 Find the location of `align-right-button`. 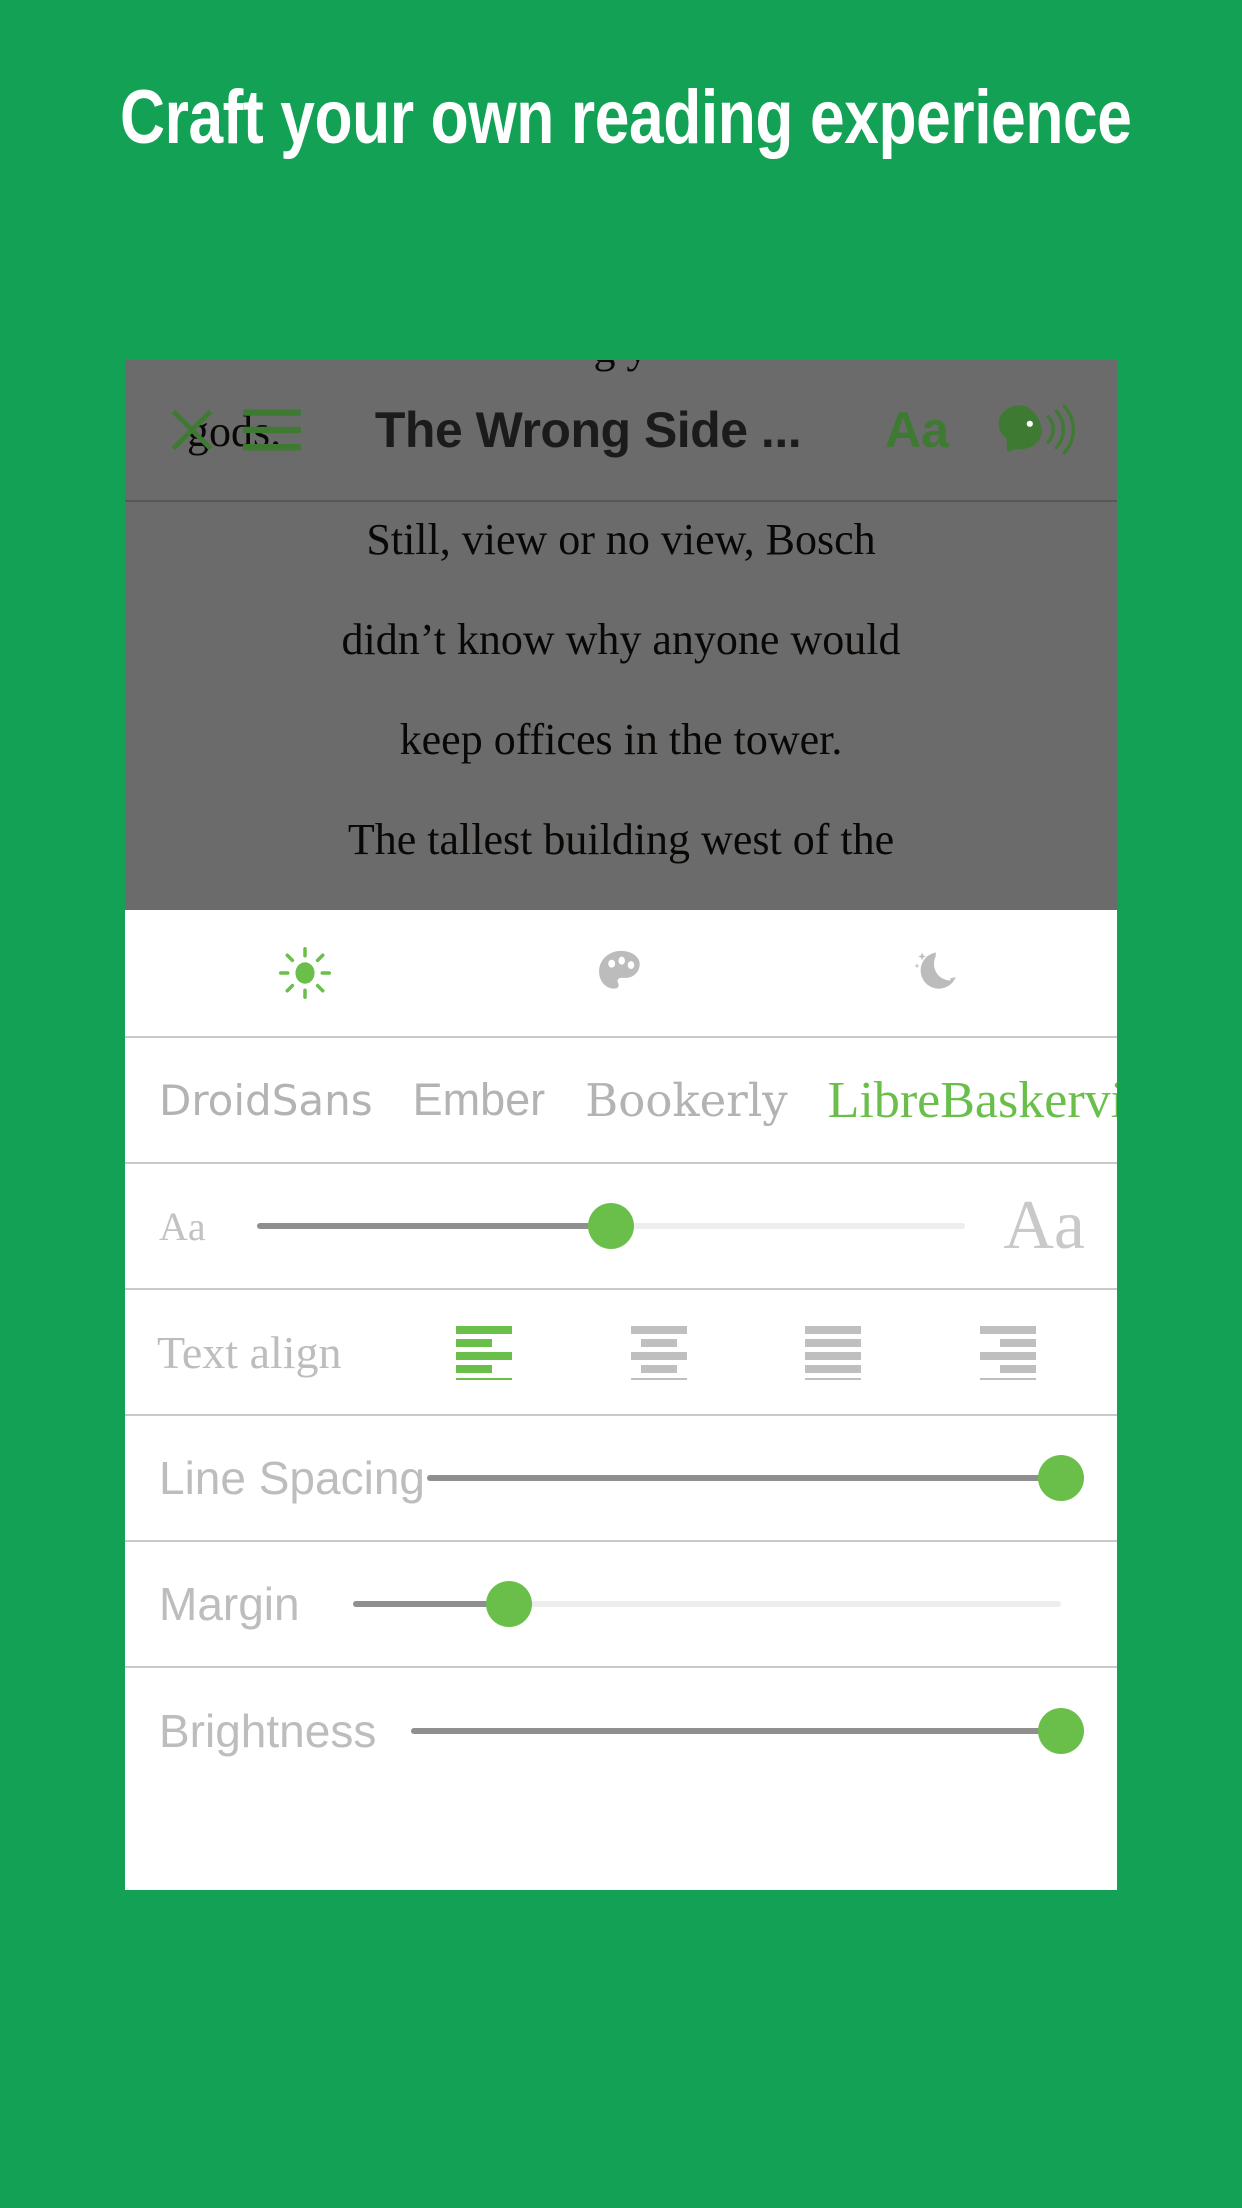

align-right-button is located at coordinates (1008, 1352).